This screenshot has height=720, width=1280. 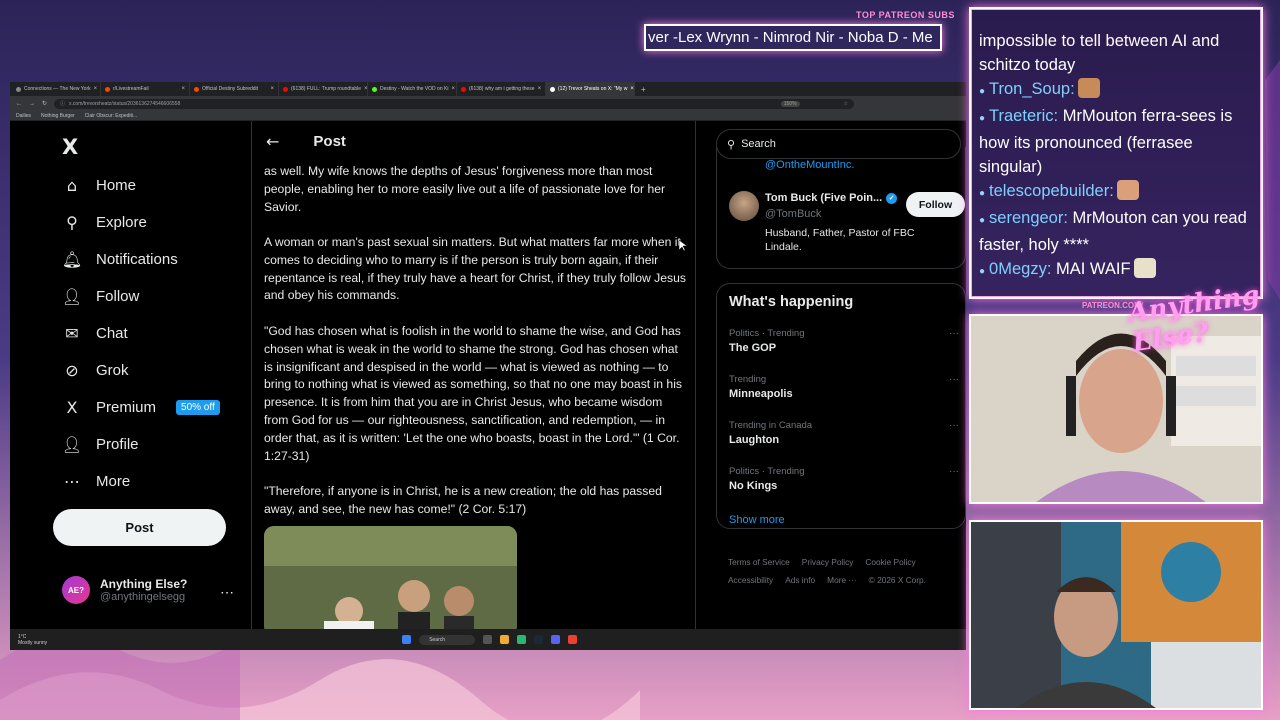 What do you see at coordinates (905, 15) in the screenshot?
I see `patreon-subs-heading: TOP PATREON SUBS` at bounding box center [905, 15].